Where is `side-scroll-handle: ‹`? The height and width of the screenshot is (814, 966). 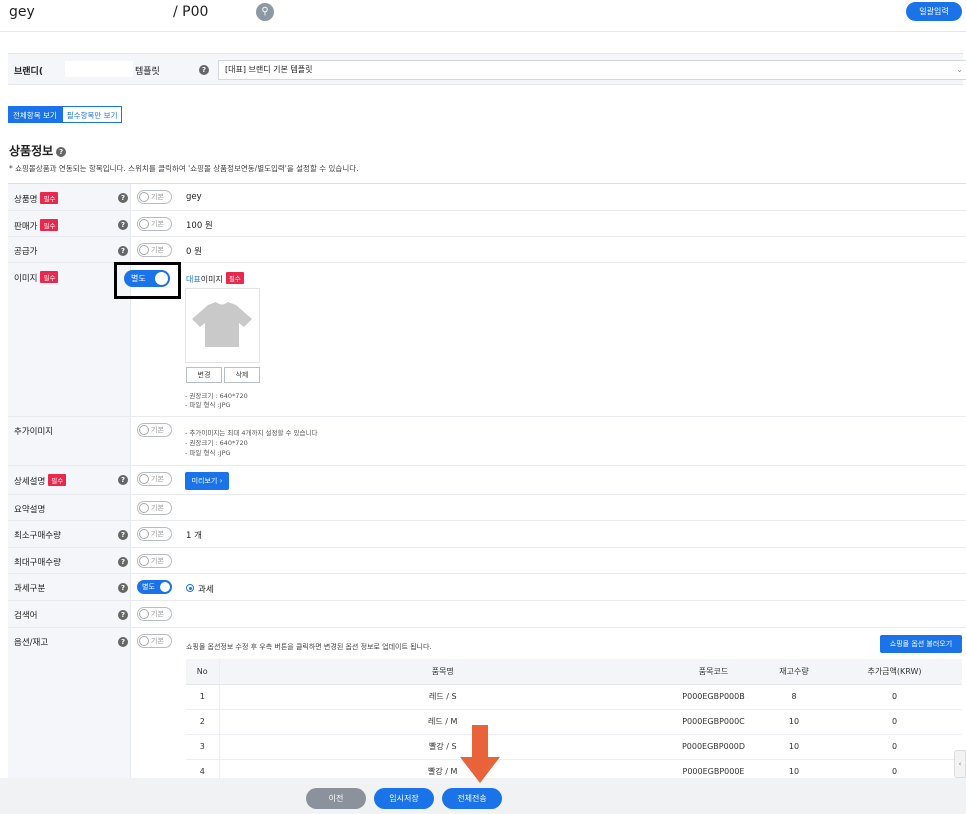
side-scroll-handle: ‹ is located at coordinates (960, 764).